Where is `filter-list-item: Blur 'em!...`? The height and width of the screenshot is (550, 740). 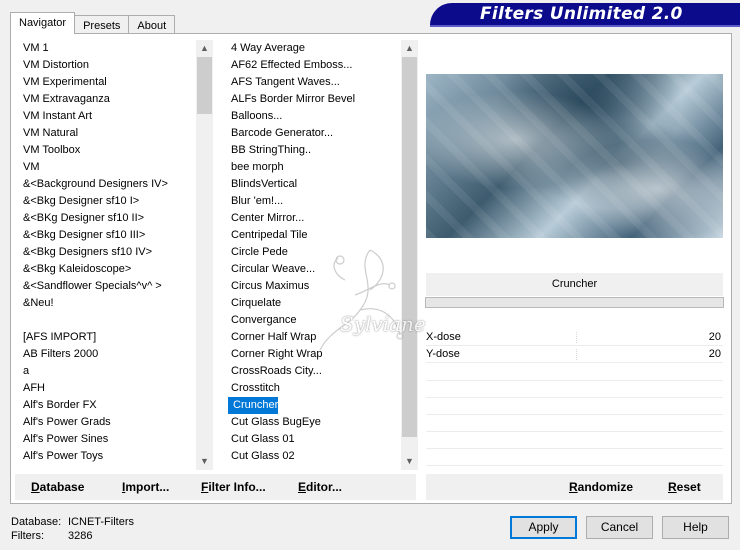
filter-list-item: Blur 'em!... is located at coordinates (313, 201).